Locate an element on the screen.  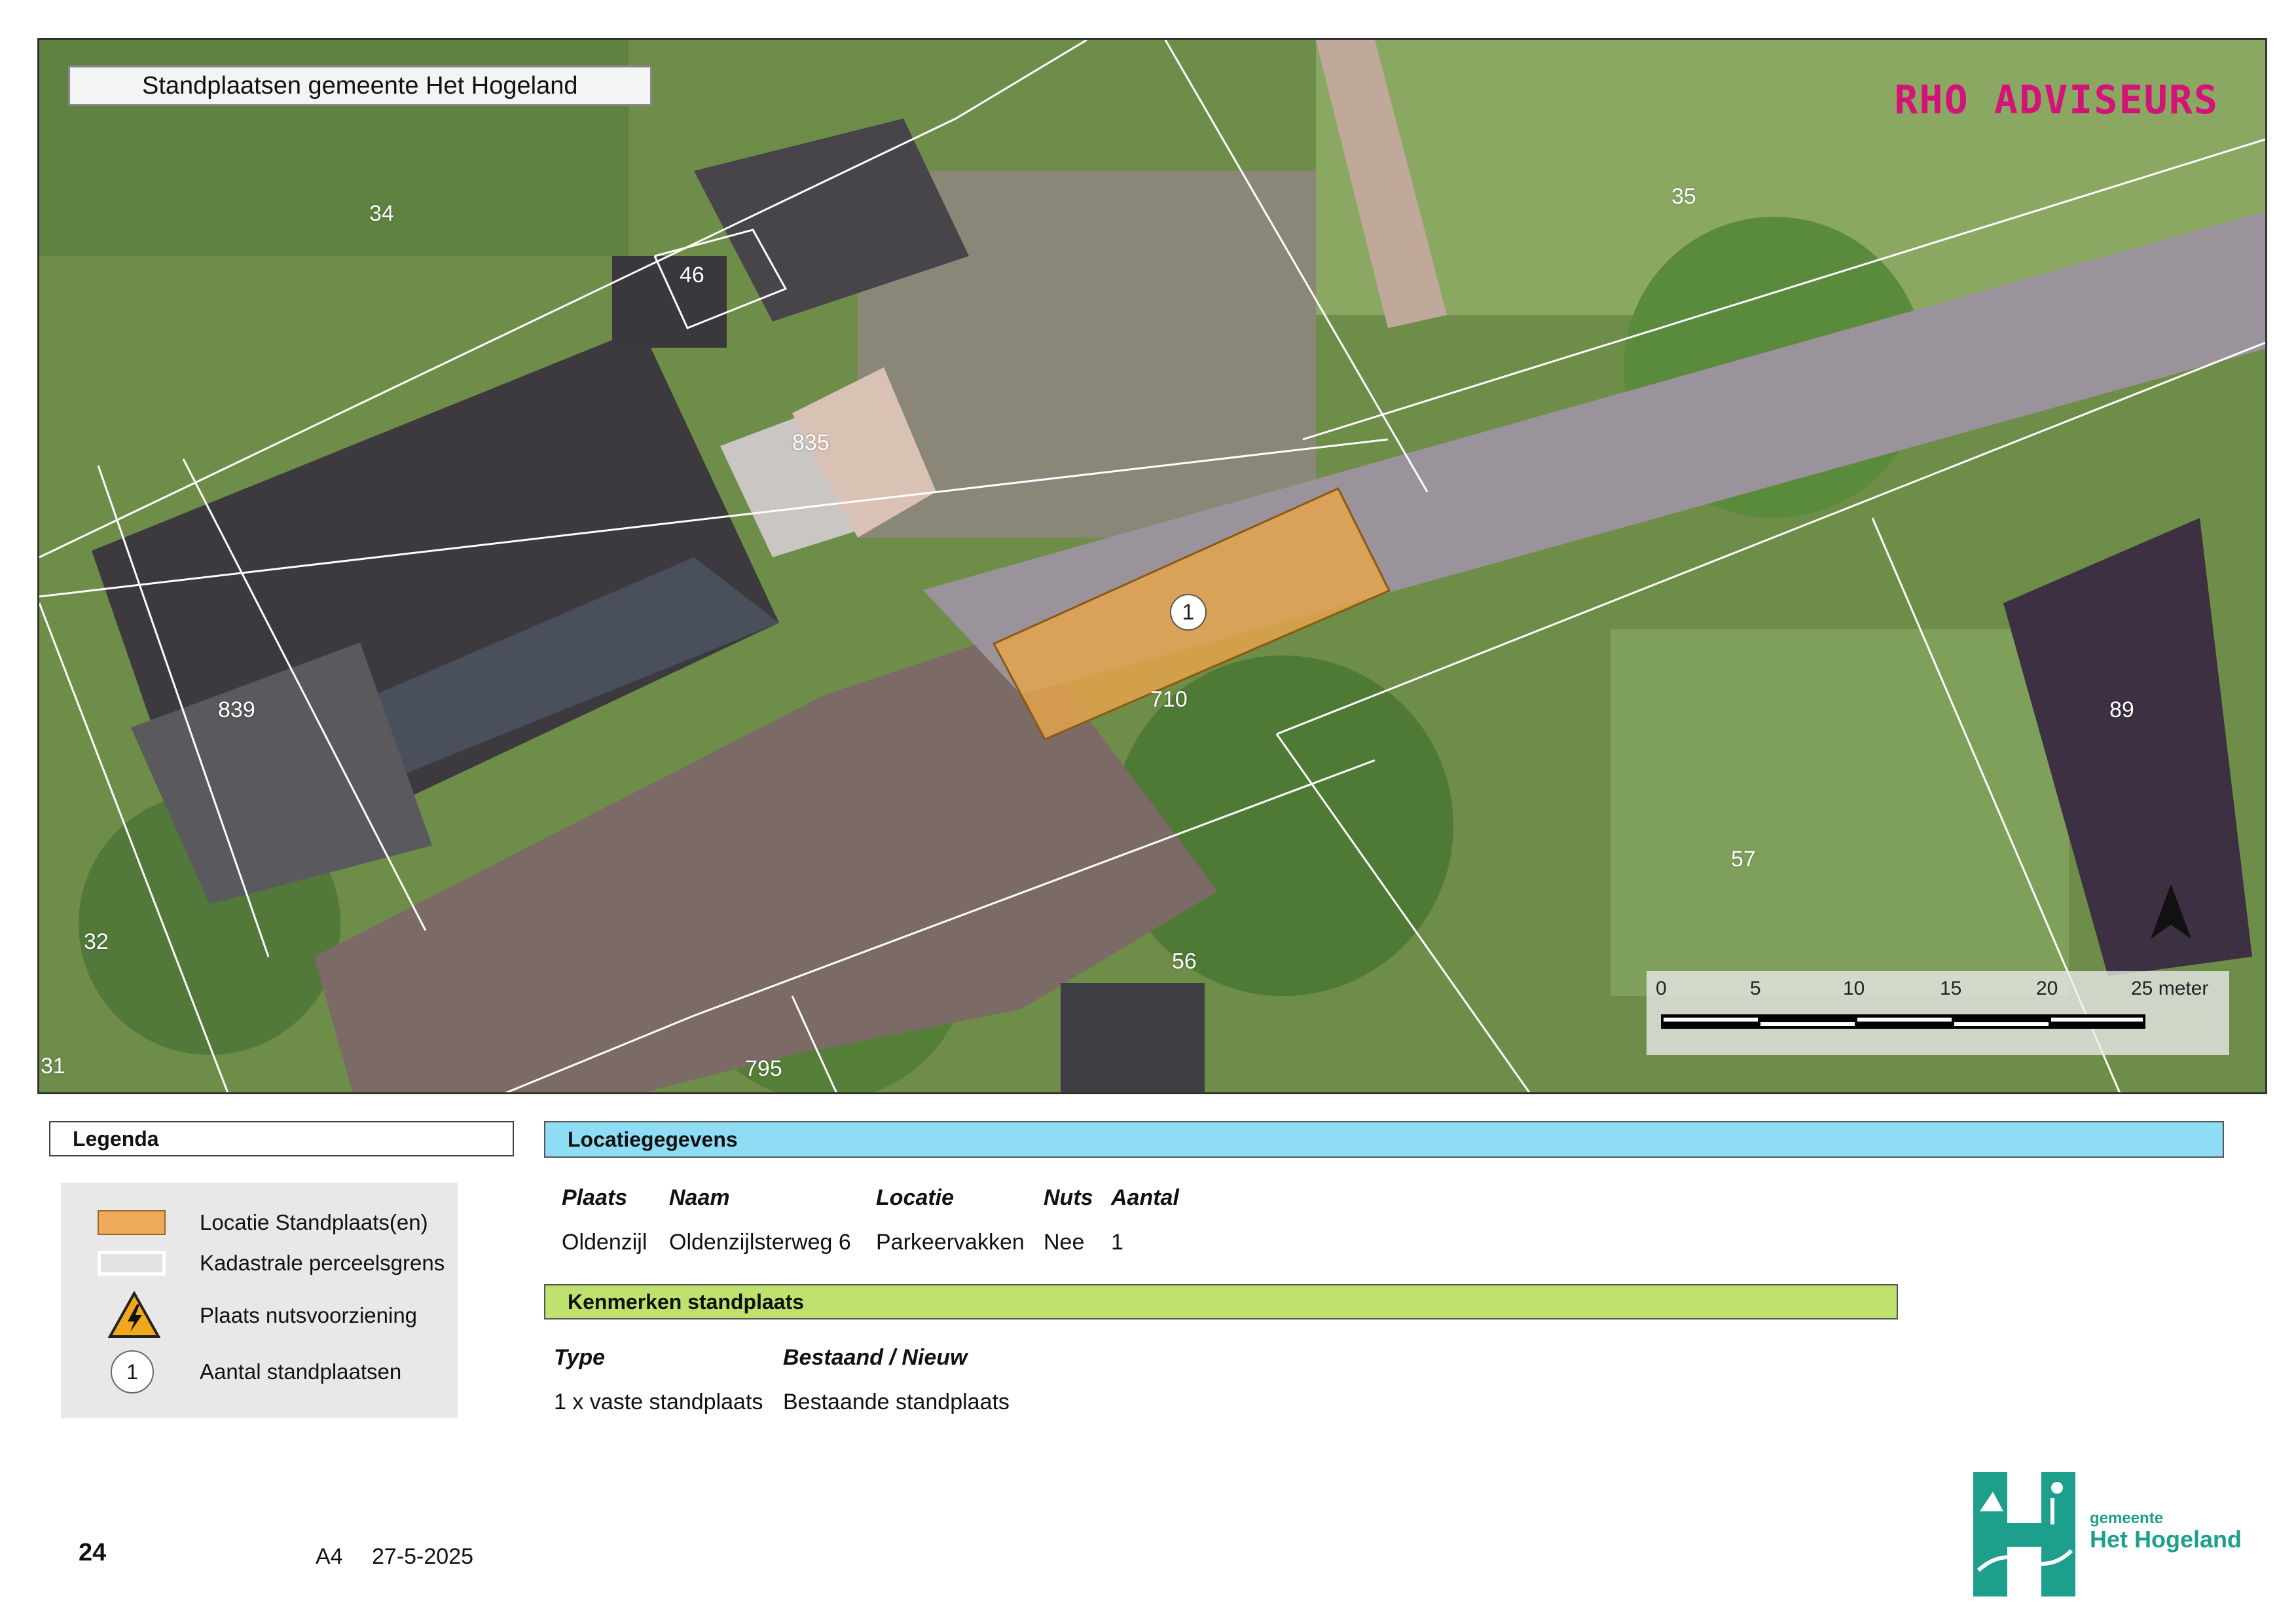
standplaats-count-marker: 1 is located at coordinates (1188, 612).